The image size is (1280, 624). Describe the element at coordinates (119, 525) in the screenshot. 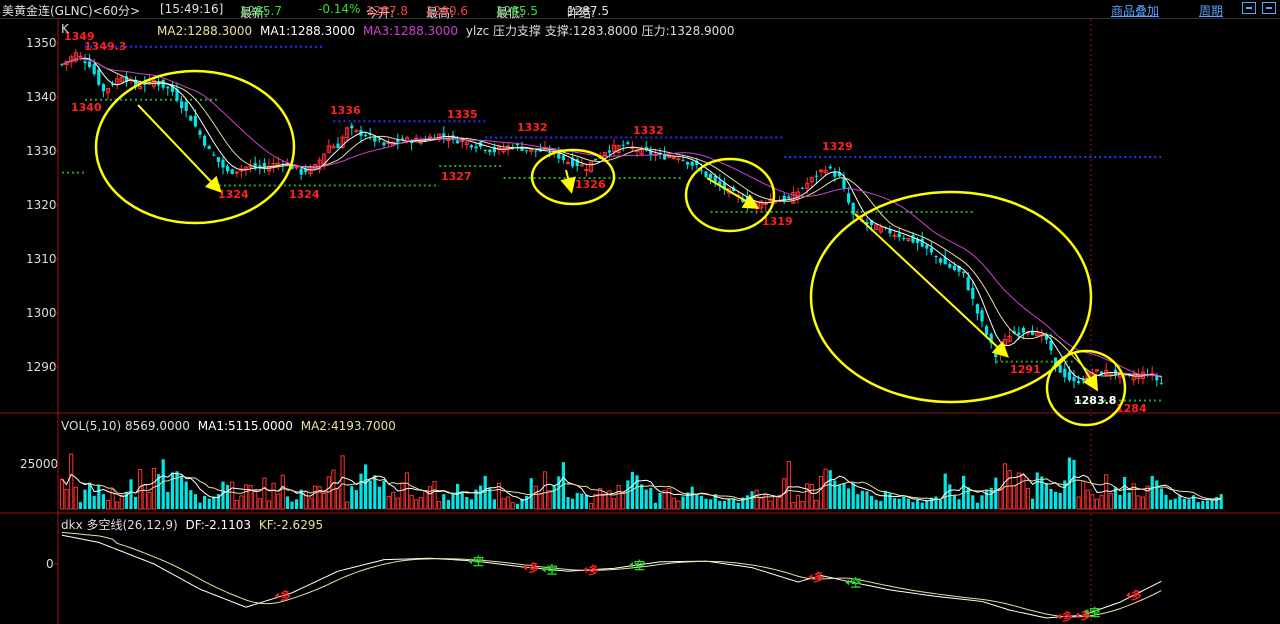

I see `dkx-name: dkx 多空线(26,12,9)` at that location.